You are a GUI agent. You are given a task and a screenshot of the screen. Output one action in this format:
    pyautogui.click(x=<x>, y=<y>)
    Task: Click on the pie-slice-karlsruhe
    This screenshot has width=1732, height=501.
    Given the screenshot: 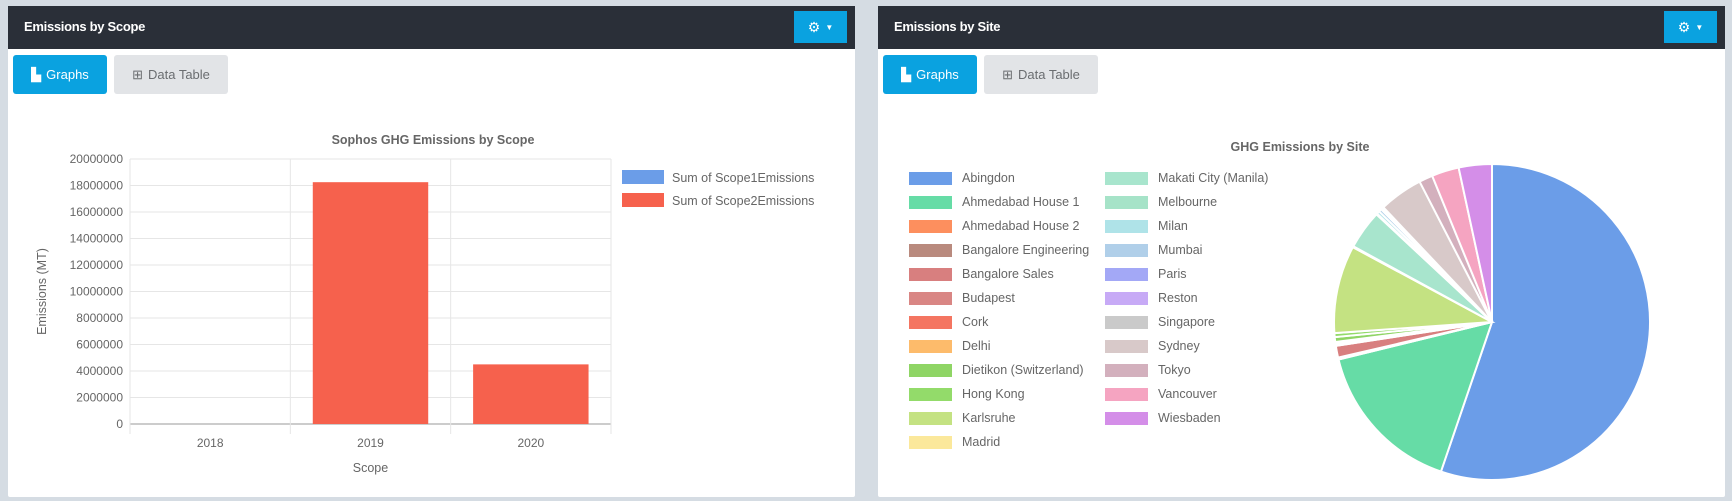 What is the action you would take?
    pyautogui.click(x=1414, y=290)
    